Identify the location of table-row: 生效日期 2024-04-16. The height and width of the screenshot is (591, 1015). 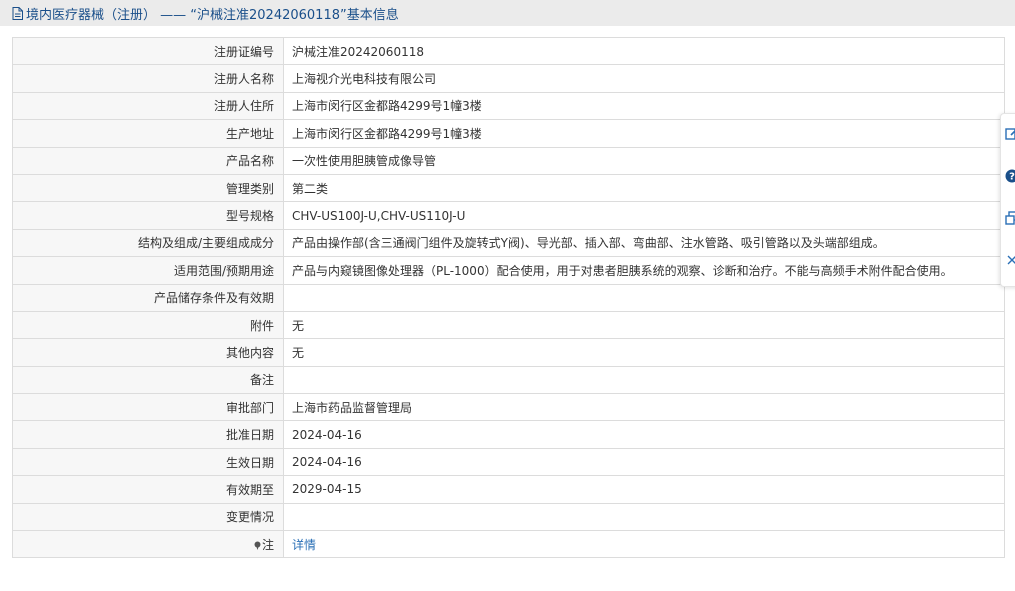
(508, 462).